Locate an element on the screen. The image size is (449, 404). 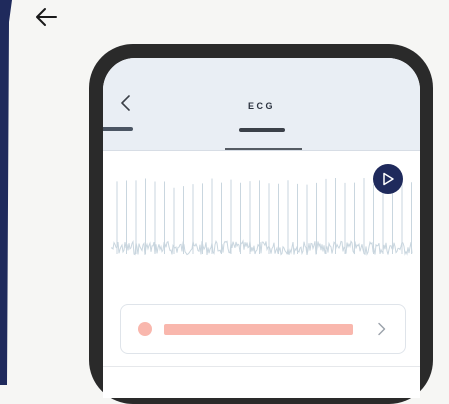
section-divider is located at coordinates (261, 366).